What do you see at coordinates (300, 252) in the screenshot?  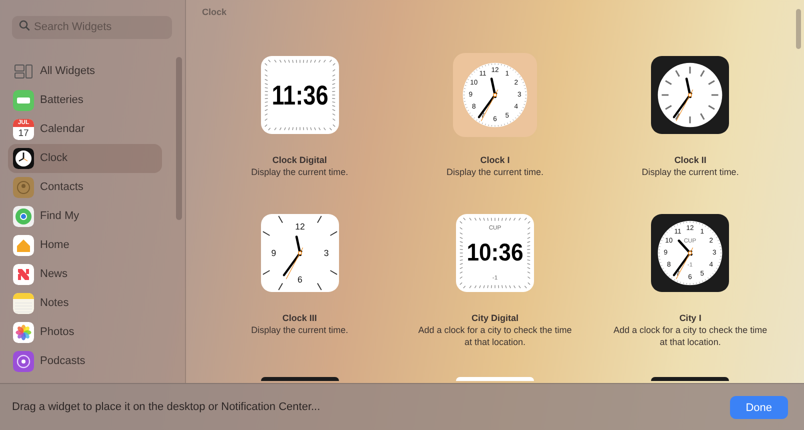 I see `widget-slot: 12 9 3 6` at bounding box center [300, 252].